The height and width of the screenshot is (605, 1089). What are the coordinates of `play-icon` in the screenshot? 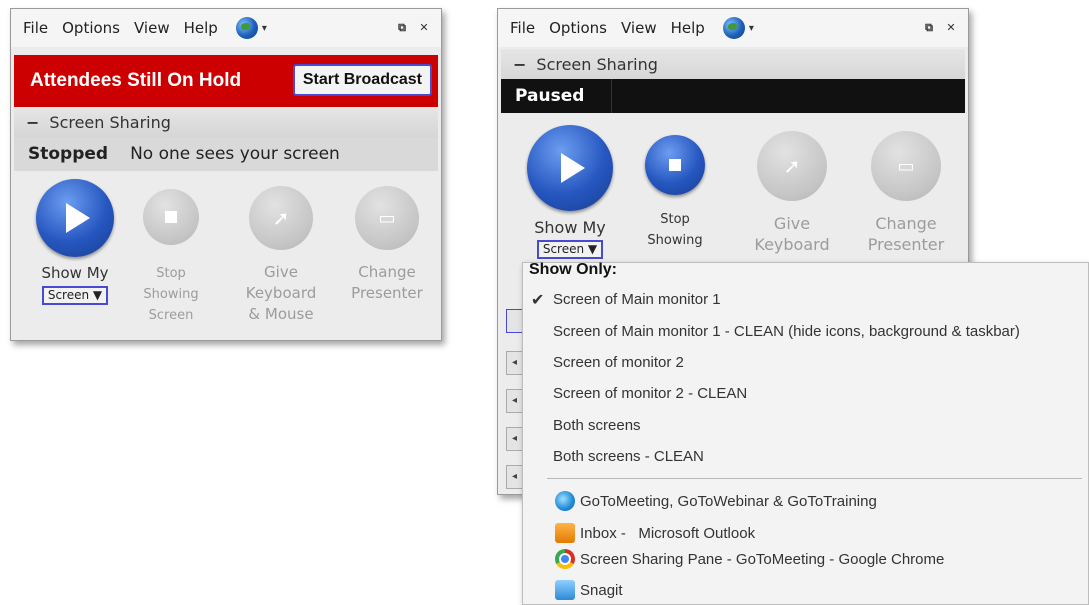 It's located at (78, 218).